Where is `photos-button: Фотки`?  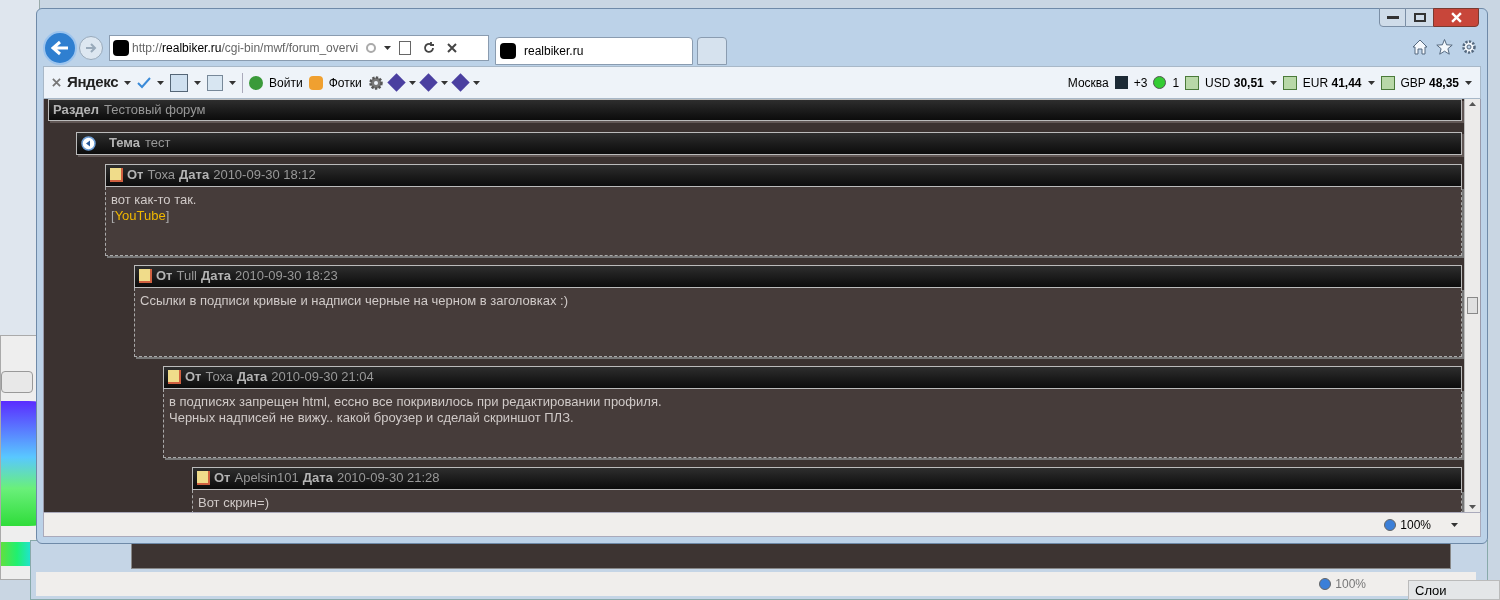
photos-button: Фотки is located at coordinates (345, 82).